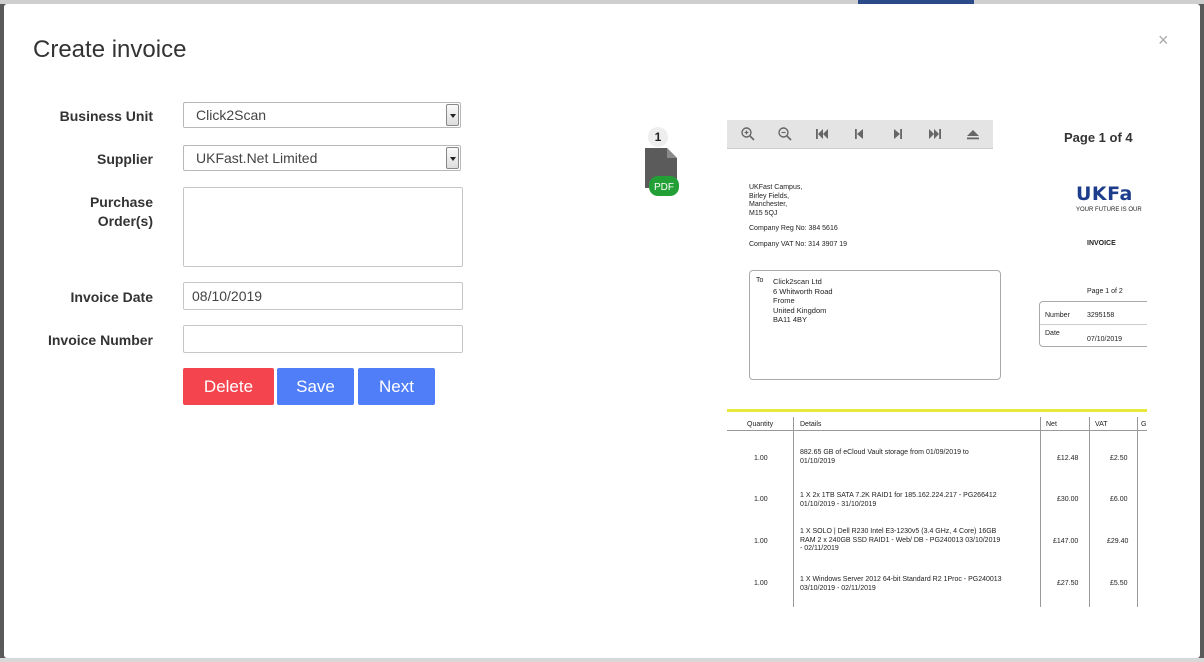 The height and width of the screenshot is (662, 1204). What do you see at coordinates (937, 430) in the screenshot?
I see `table-header-divider` at bounding box center [937, 430].